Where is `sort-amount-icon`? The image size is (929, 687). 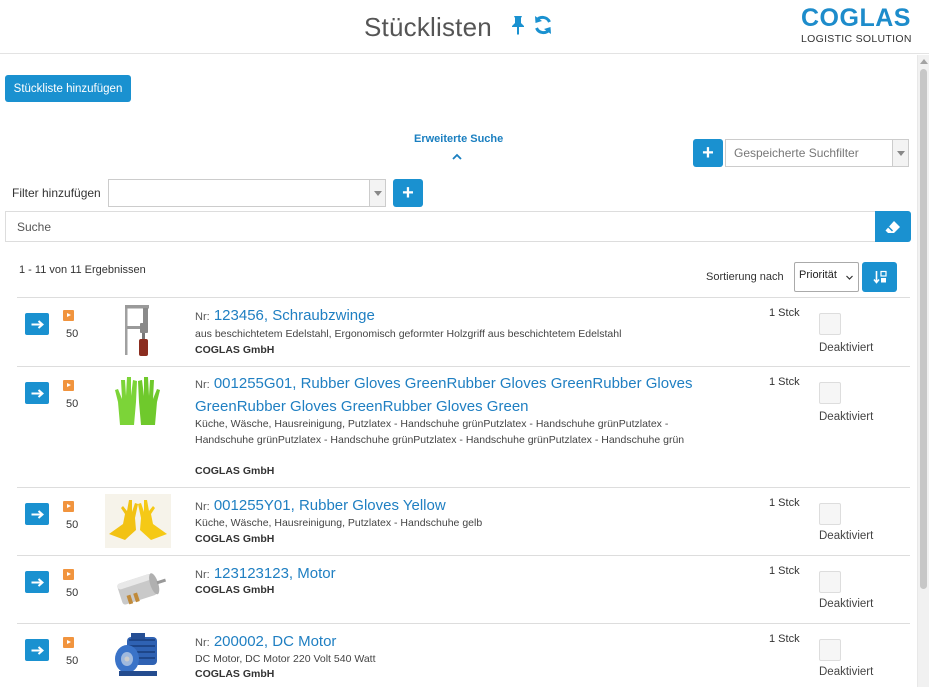
sort-amount-icon is located at coordinates (879, 277).